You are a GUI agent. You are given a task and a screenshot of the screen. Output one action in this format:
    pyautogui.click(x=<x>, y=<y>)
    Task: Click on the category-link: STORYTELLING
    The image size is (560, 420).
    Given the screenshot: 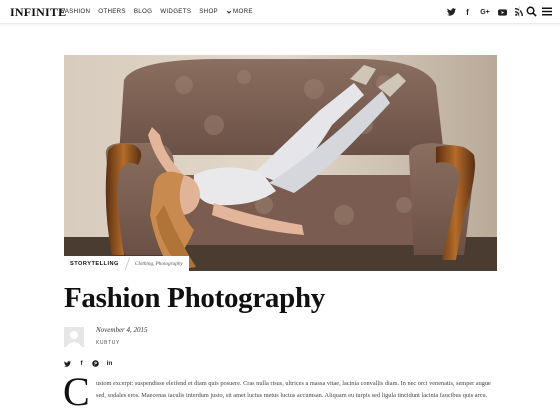 What is the action you would take?
    pyautogui.click(x=94, y=264)
    